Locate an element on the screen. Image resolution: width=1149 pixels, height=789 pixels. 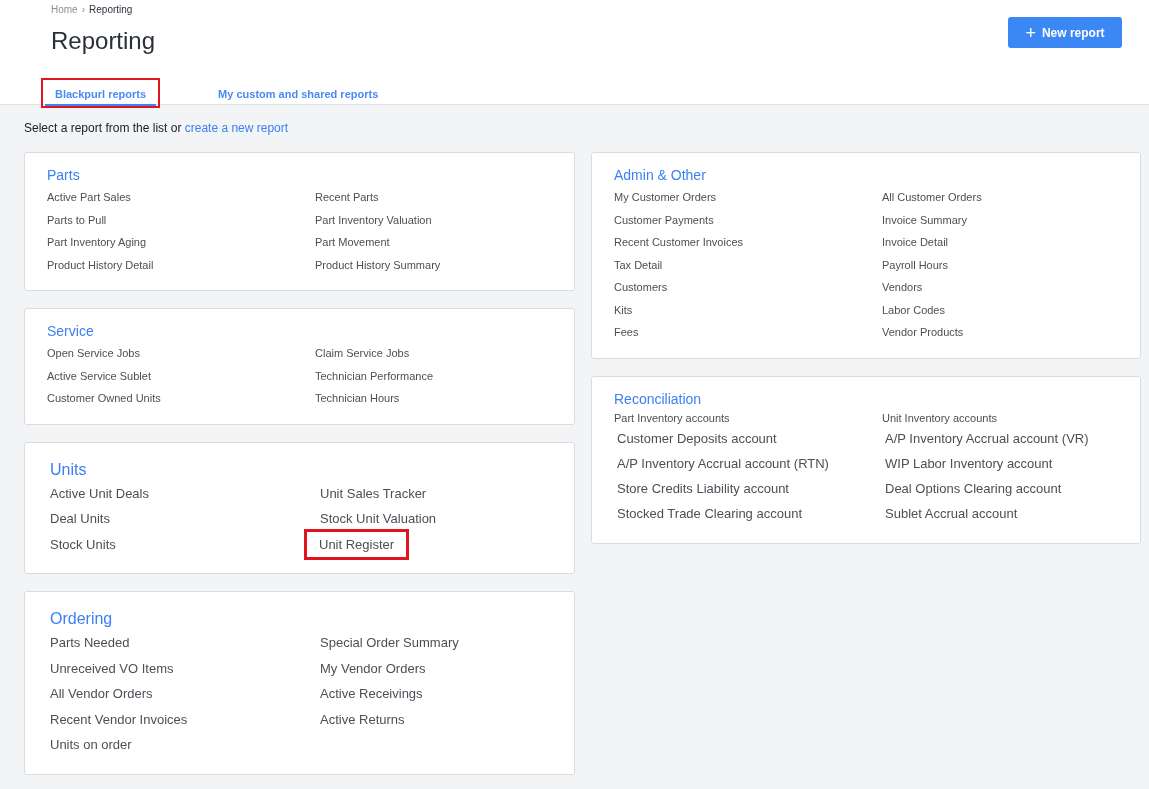
card-title: Admin & Other is located at coordinates (660, 175).